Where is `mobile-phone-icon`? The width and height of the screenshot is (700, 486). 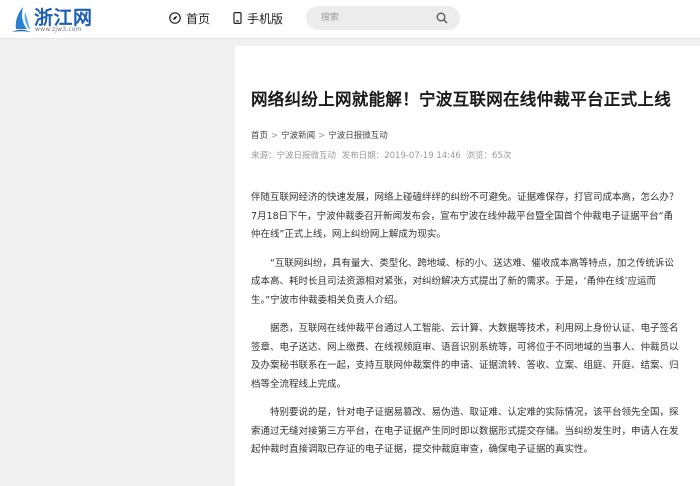
mobile-phone-icon is located at coordinates (237, 18).